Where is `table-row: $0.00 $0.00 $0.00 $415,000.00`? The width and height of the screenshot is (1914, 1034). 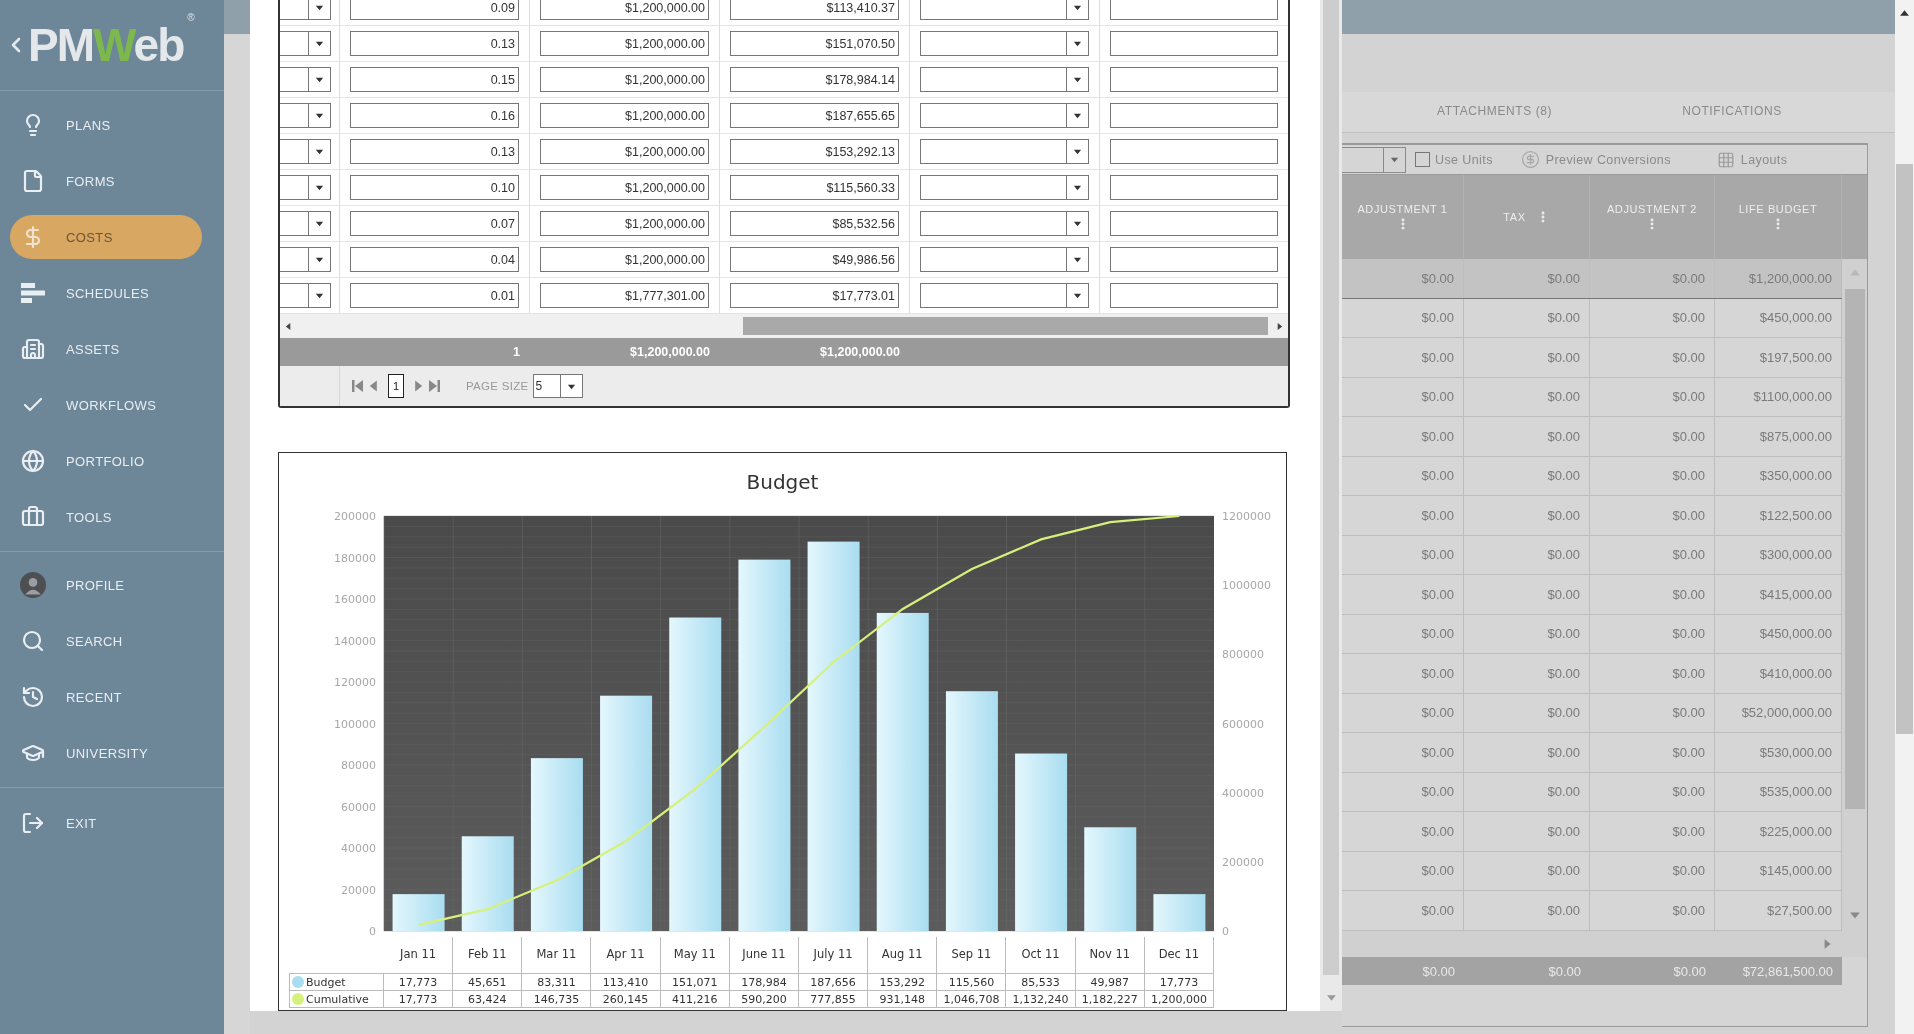
table-row: $0.00 $0.00 $0.00 $415,000.00 is located at coordinates (1592, 595).